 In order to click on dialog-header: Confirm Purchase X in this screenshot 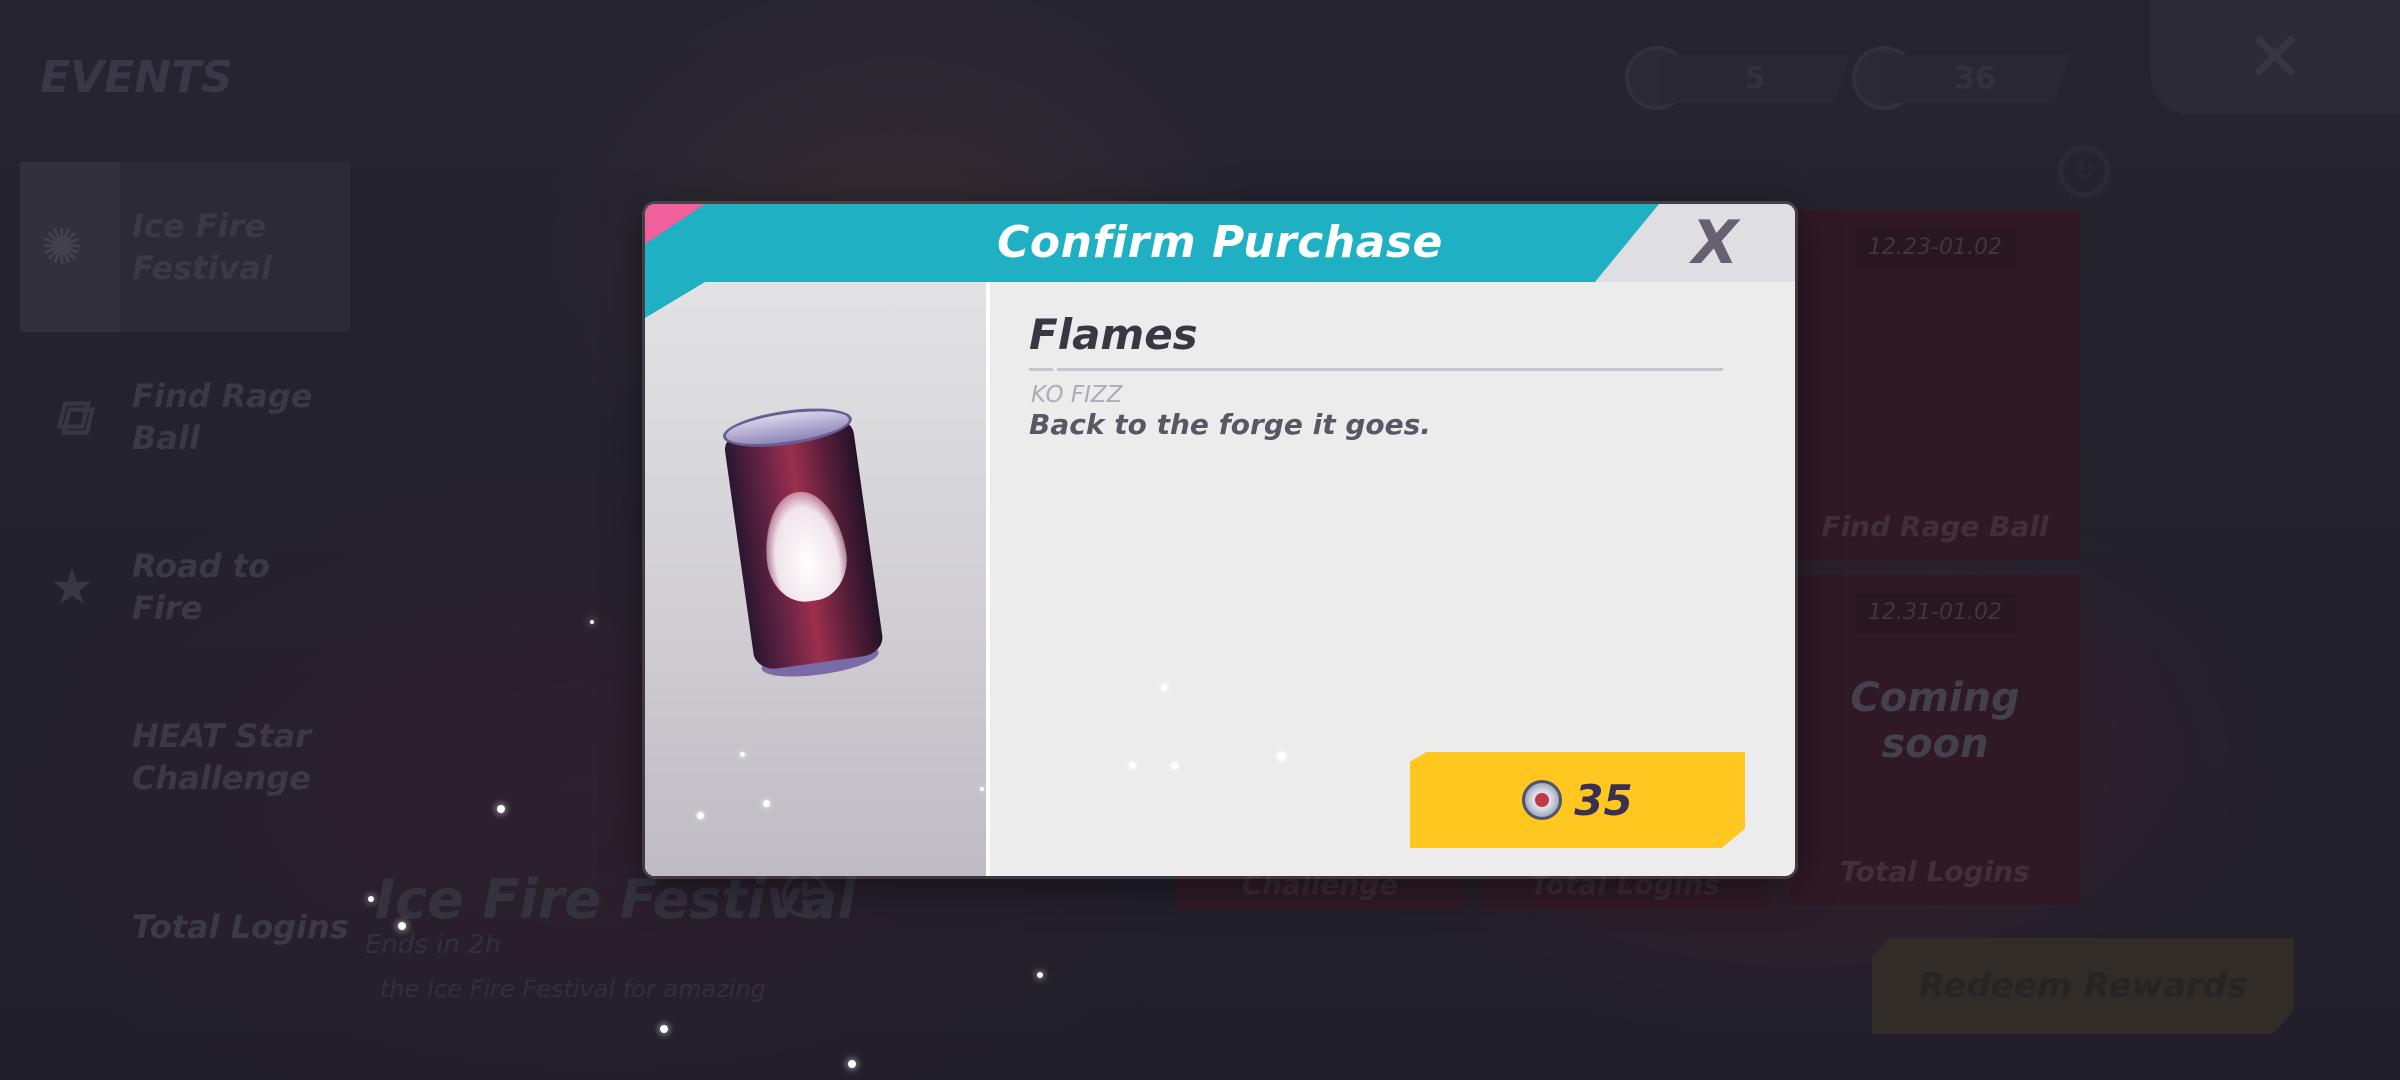, I will do `click(1220, 243)`.